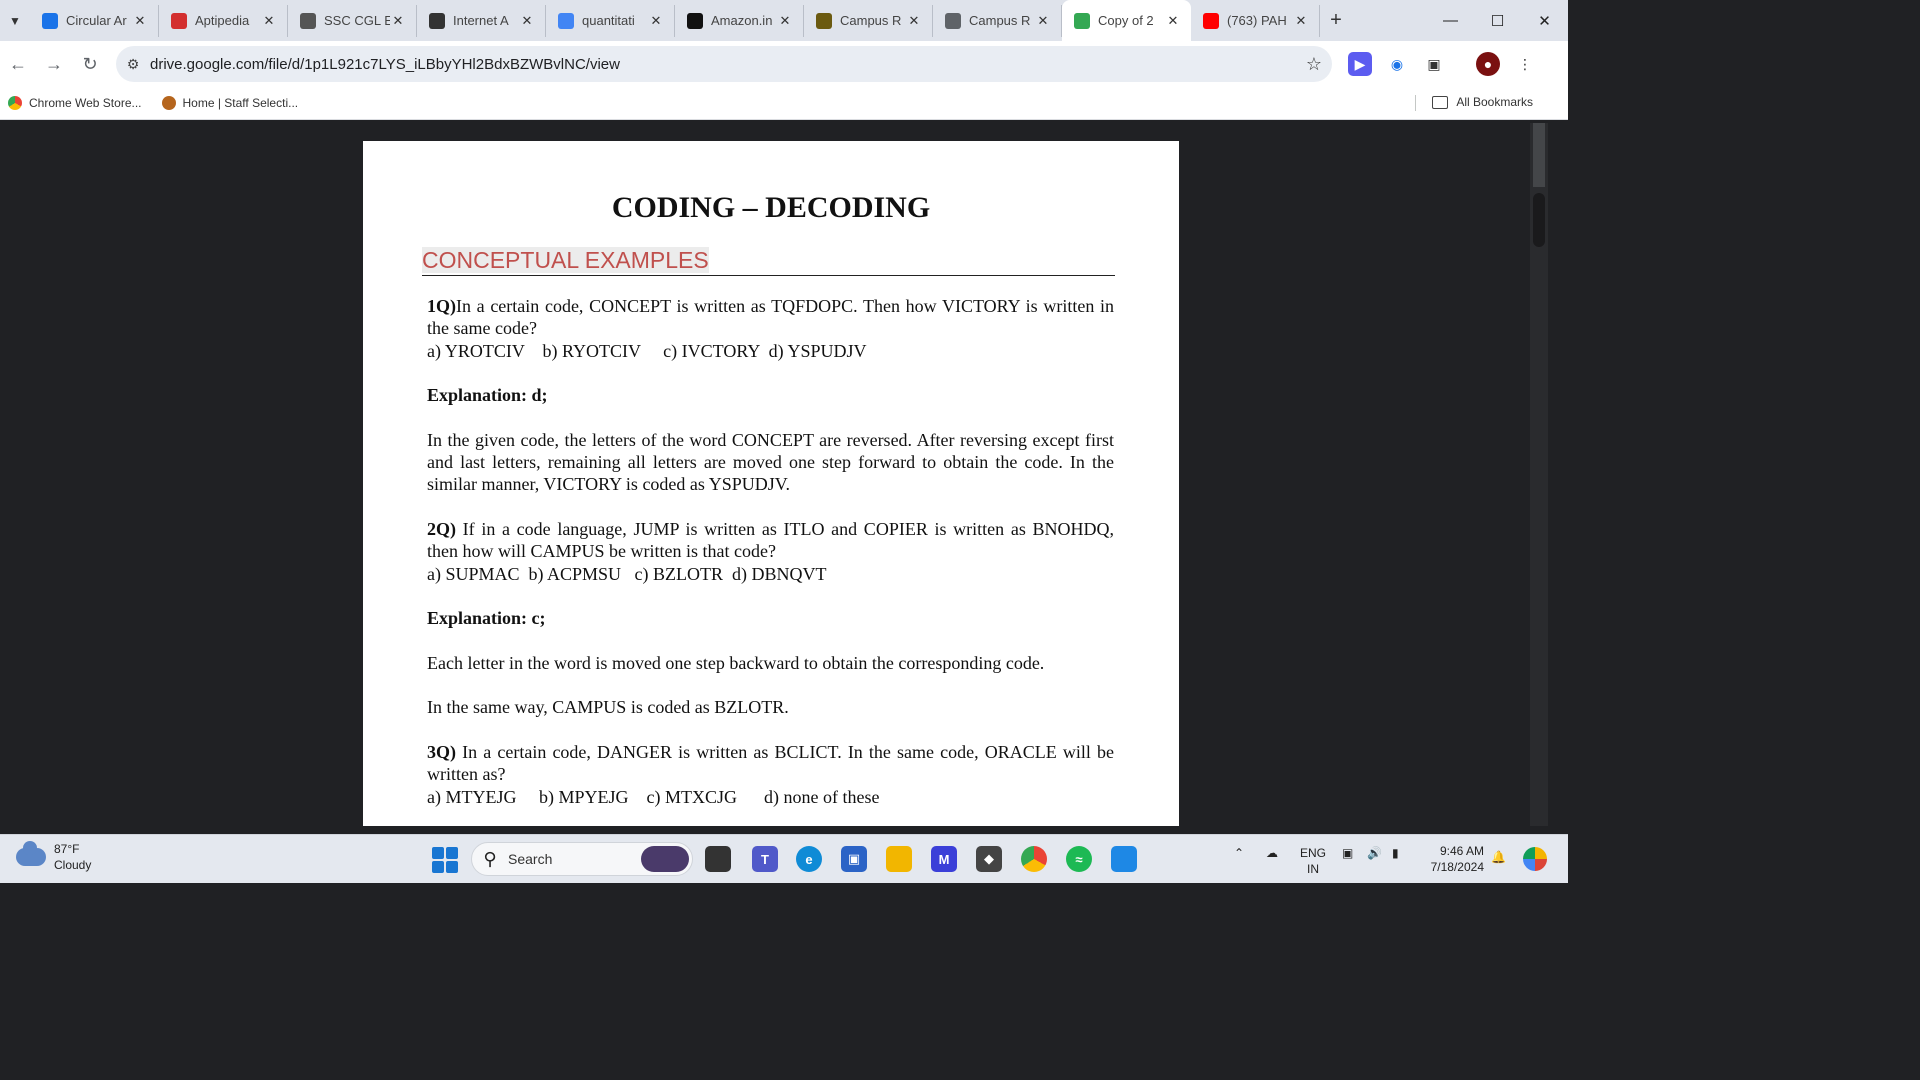  I want to click on browser-tab: Internet A ✕, so click(481, 20).